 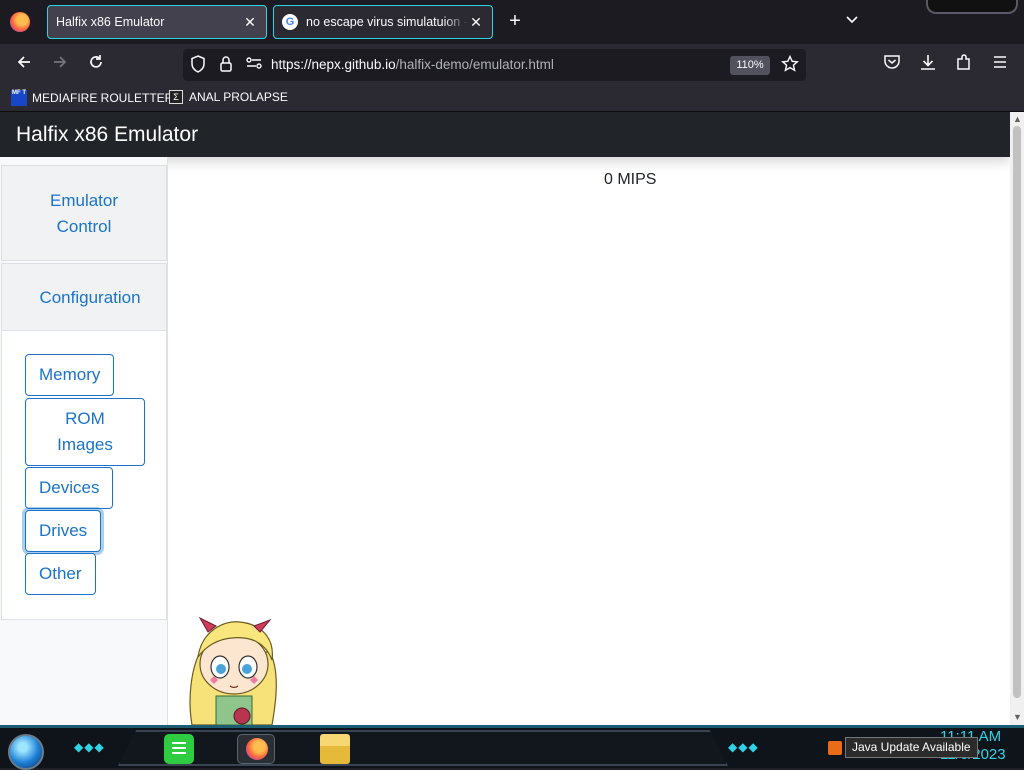 I want to click on sidebar-item-label: Control, so click(x=84, y=226).